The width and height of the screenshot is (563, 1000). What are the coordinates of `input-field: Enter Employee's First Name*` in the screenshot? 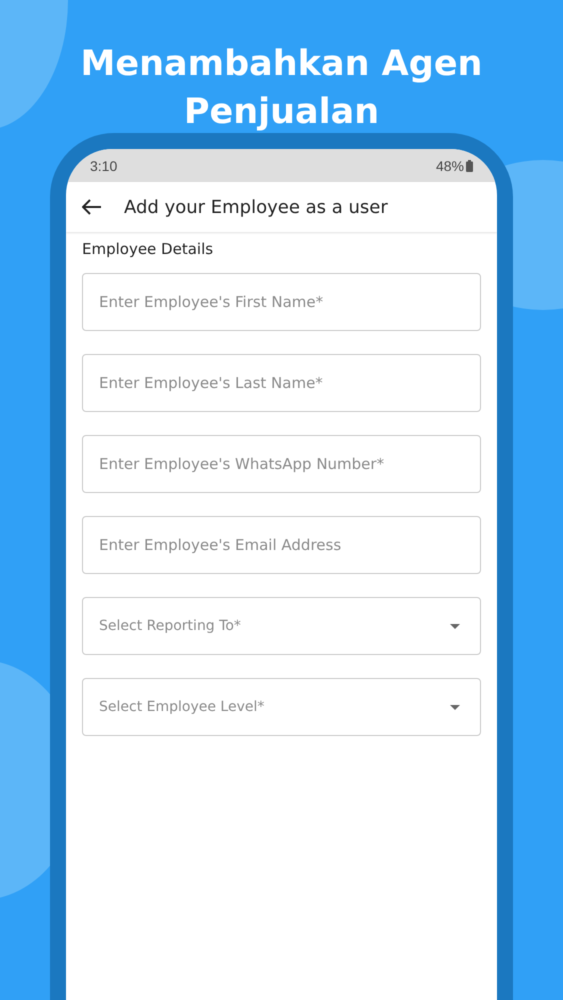 It's located at (281, 302).